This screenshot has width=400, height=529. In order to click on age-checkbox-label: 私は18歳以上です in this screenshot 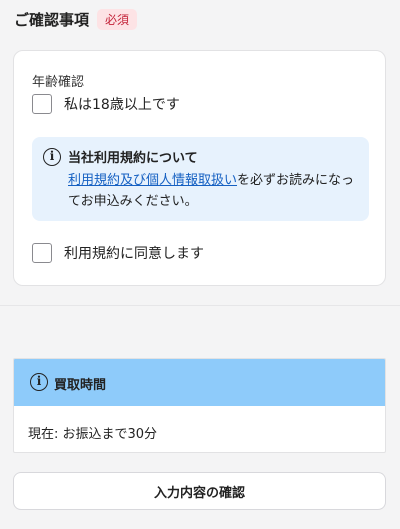, I will do `click(122, 104)`.